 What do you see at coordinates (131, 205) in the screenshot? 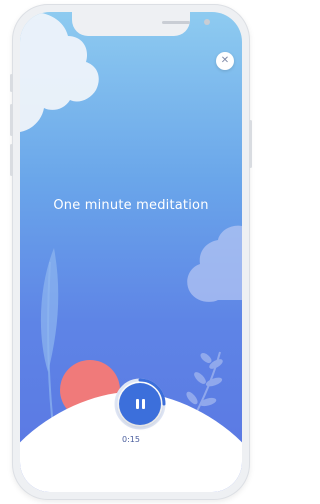
I see `session-title: One minute meditation` at bounding box center [131, 205].